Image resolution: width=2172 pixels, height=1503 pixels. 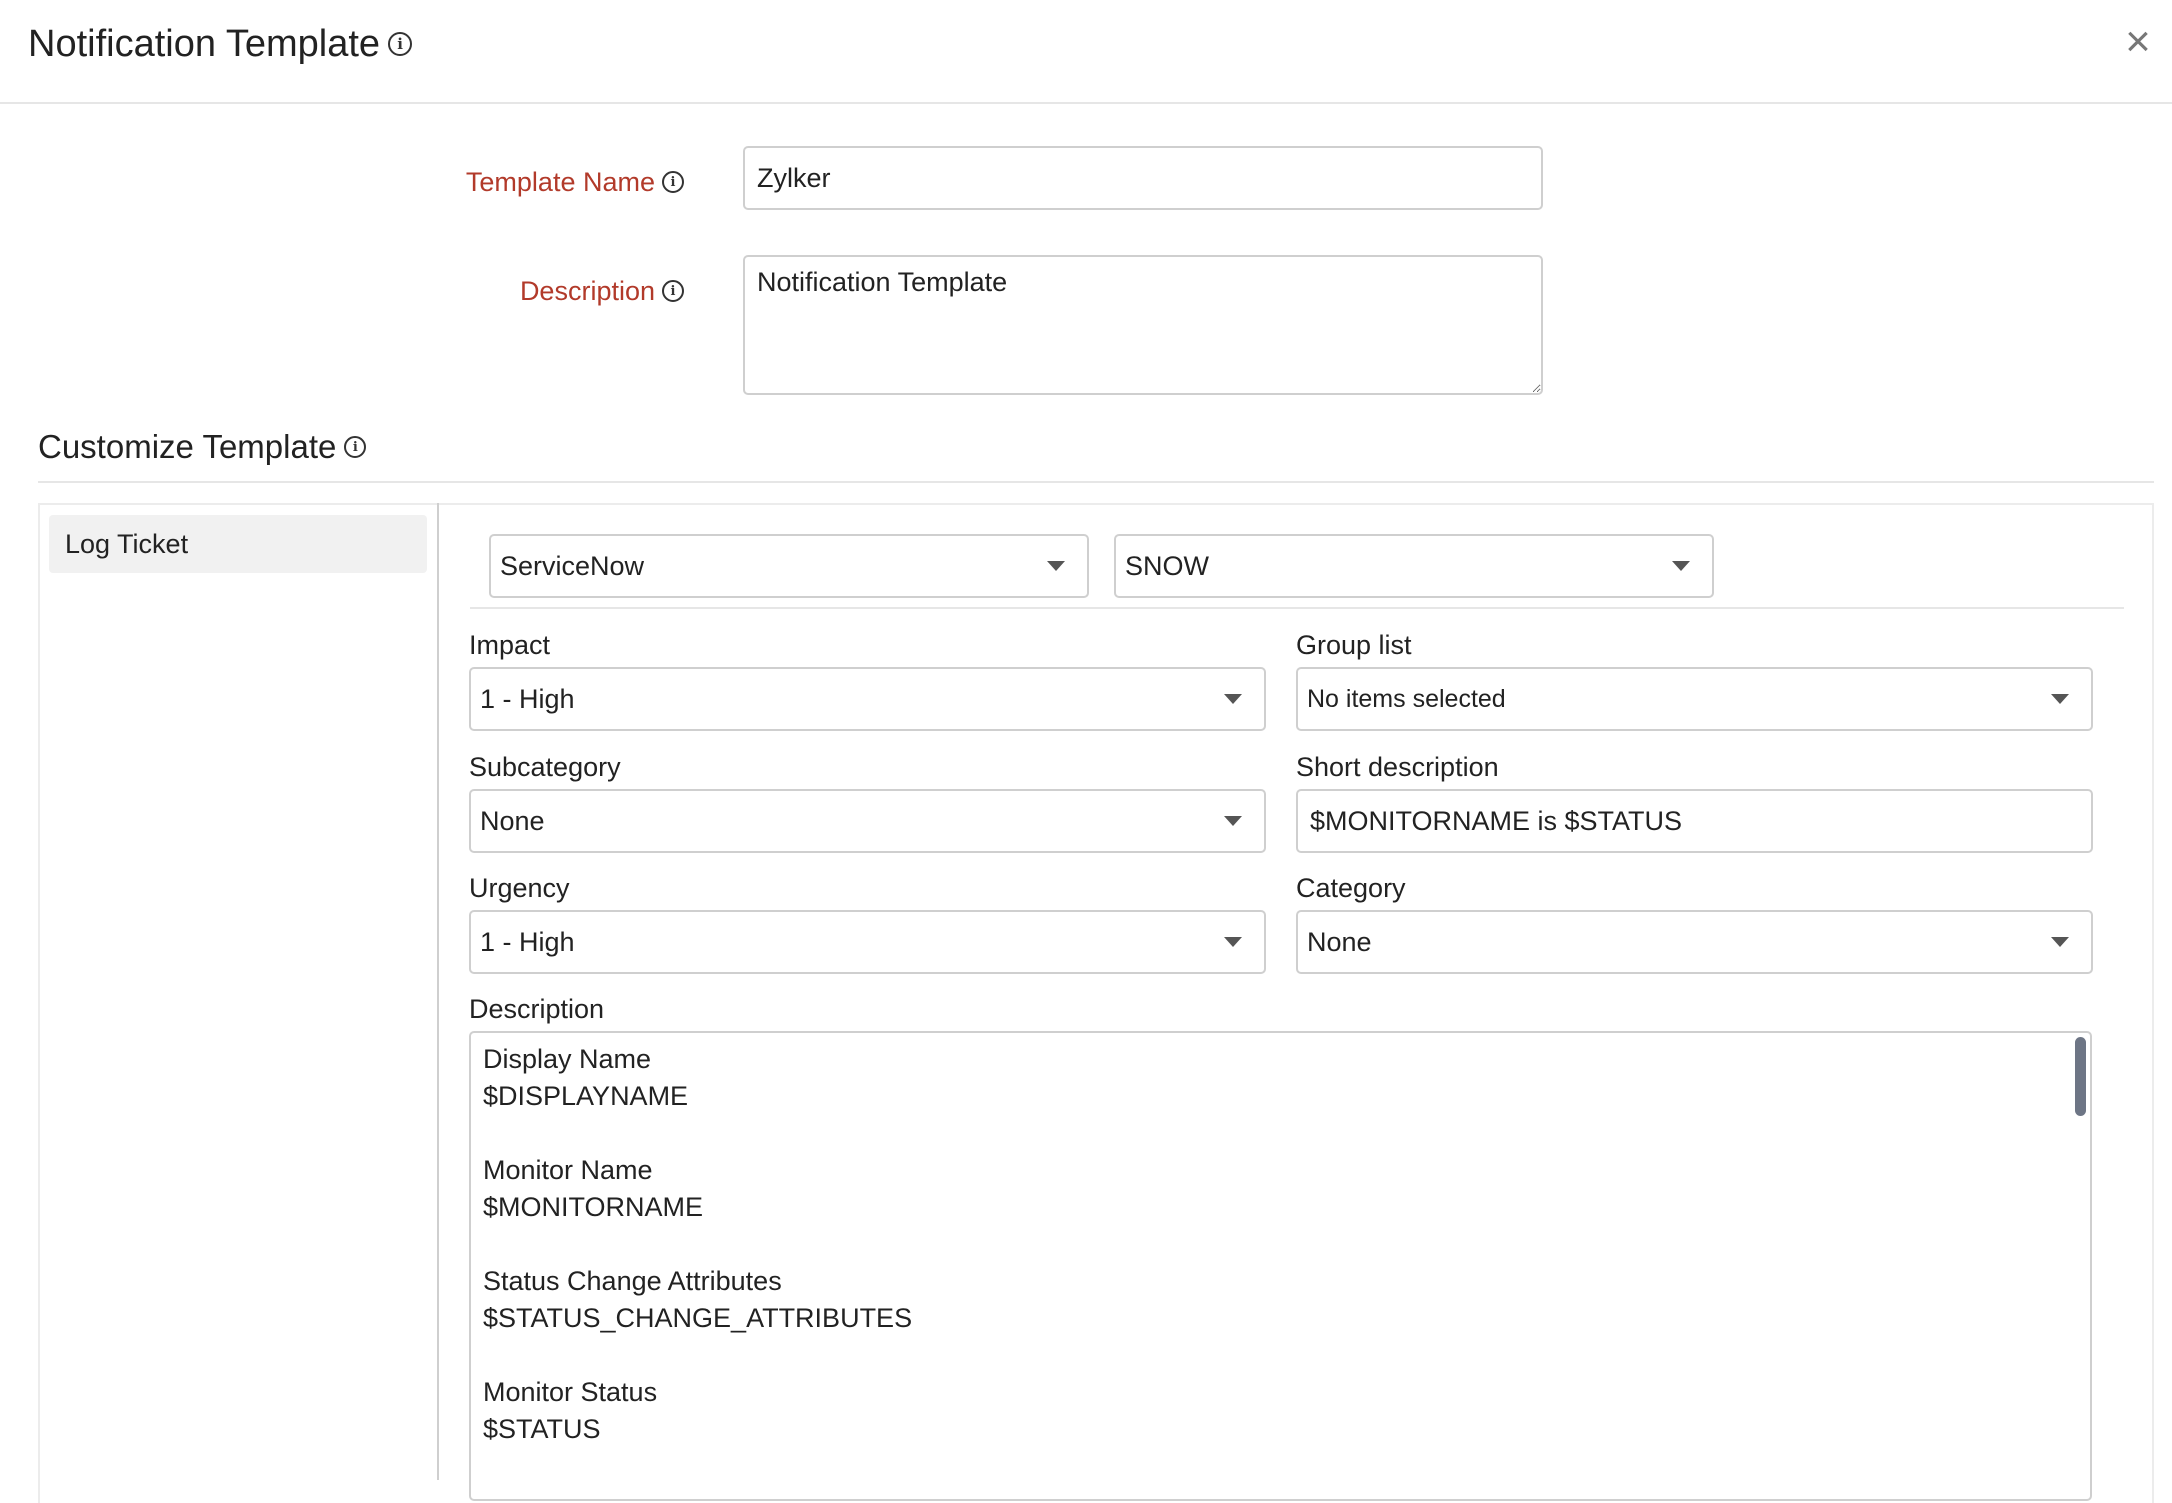 What do you see at coordinates (542, 1429) in the screenshot?
I see `description-line: $STATUS` at bounding box center [542, 1429].